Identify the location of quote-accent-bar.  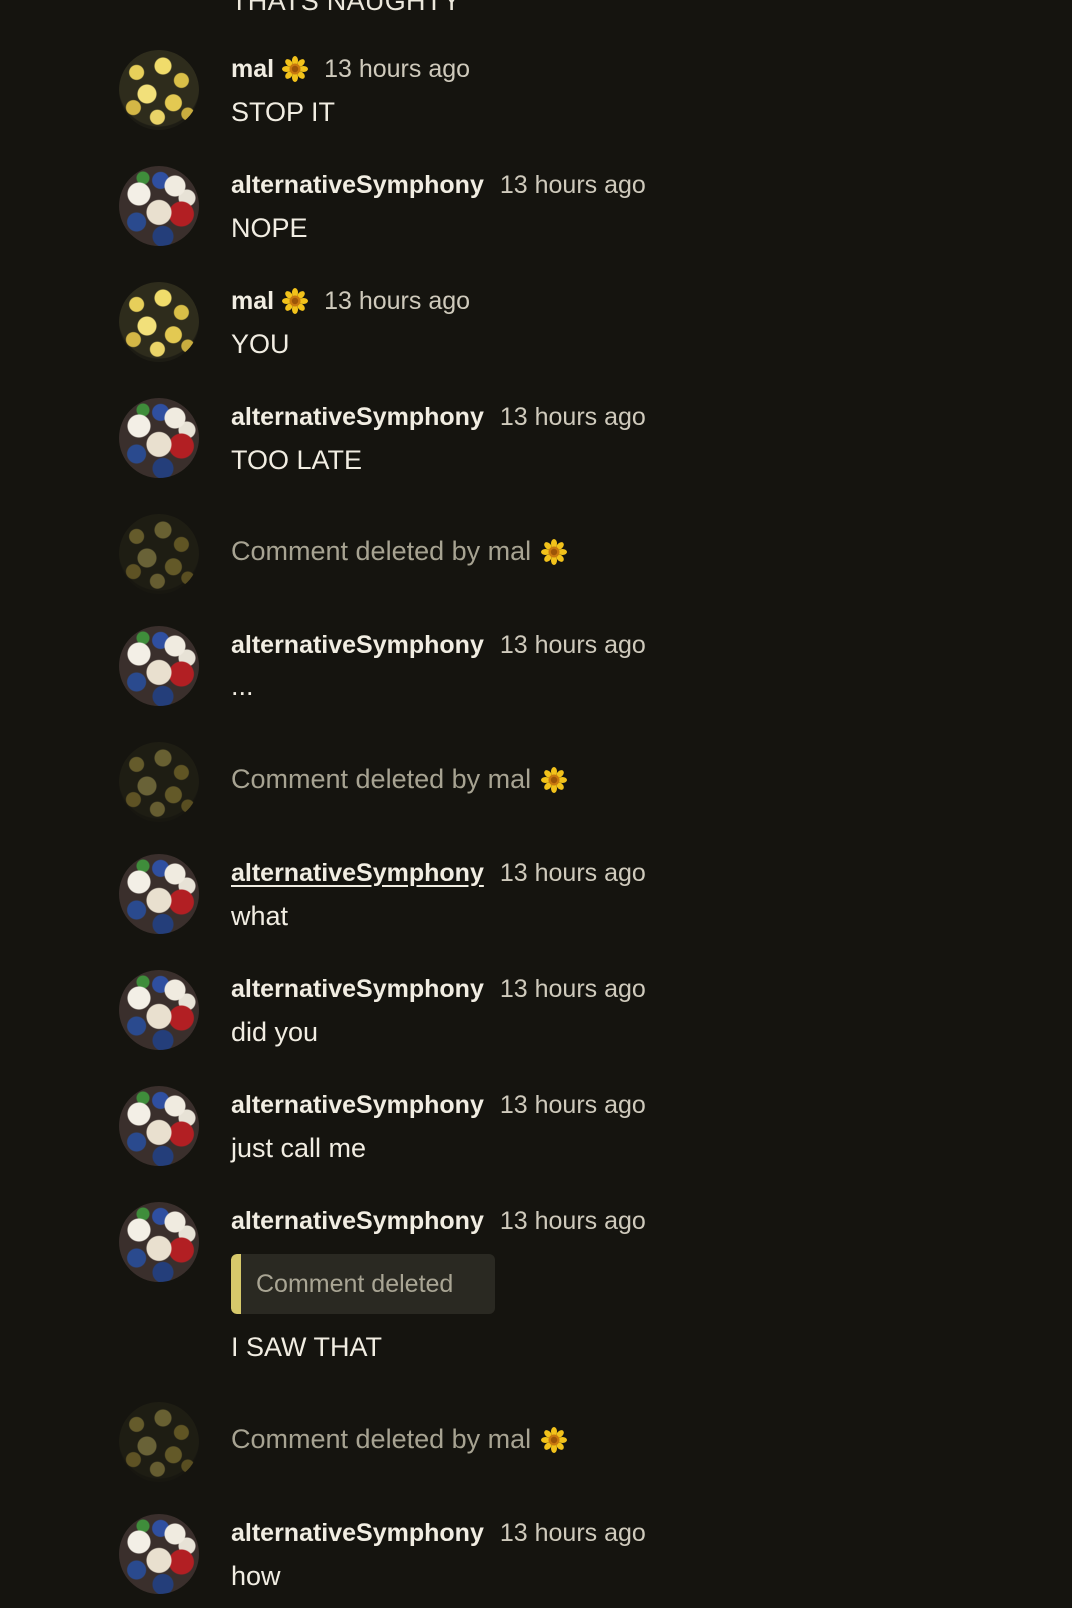
(236, 1284).